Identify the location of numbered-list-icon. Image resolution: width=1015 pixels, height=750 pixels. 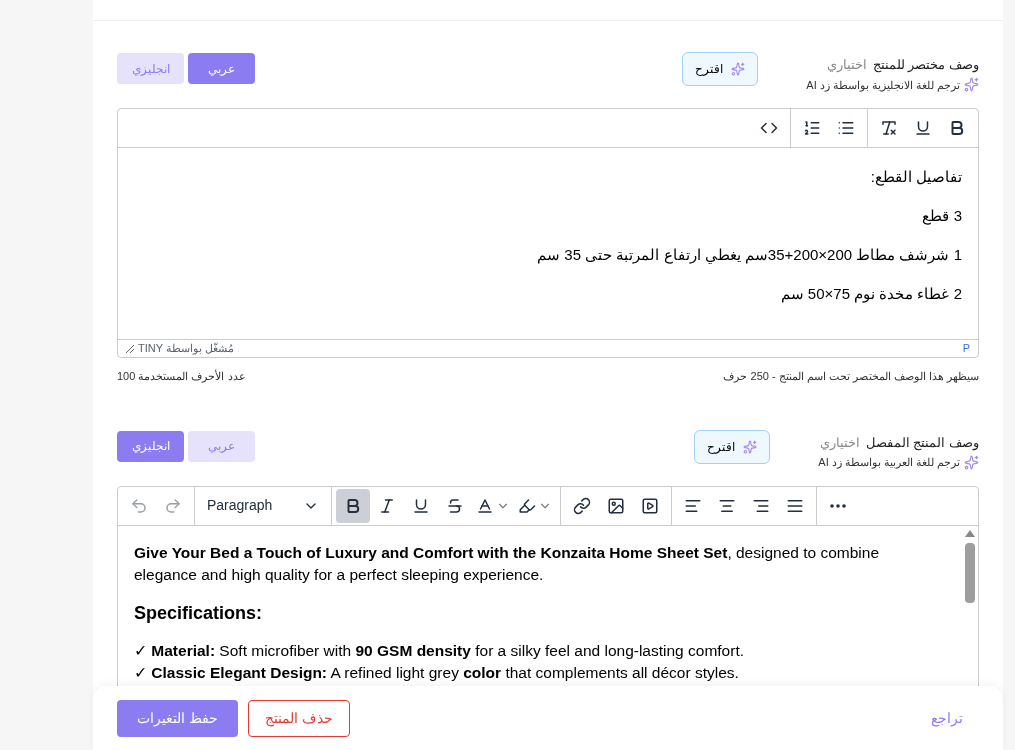
(812, 128).